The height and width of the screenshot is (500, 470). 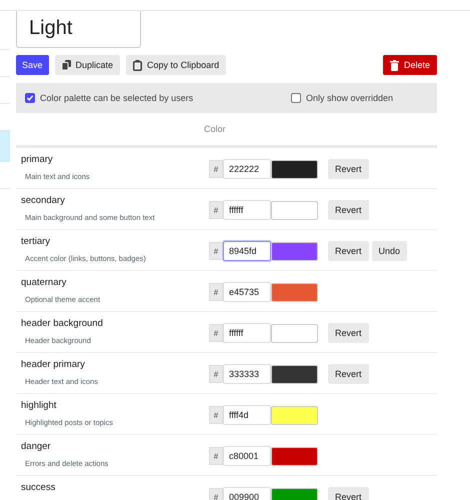 What do you see at coordinates (247, 374) in the screenshot?
I see `hex-input: 333333` at bounding box center [247, 374].